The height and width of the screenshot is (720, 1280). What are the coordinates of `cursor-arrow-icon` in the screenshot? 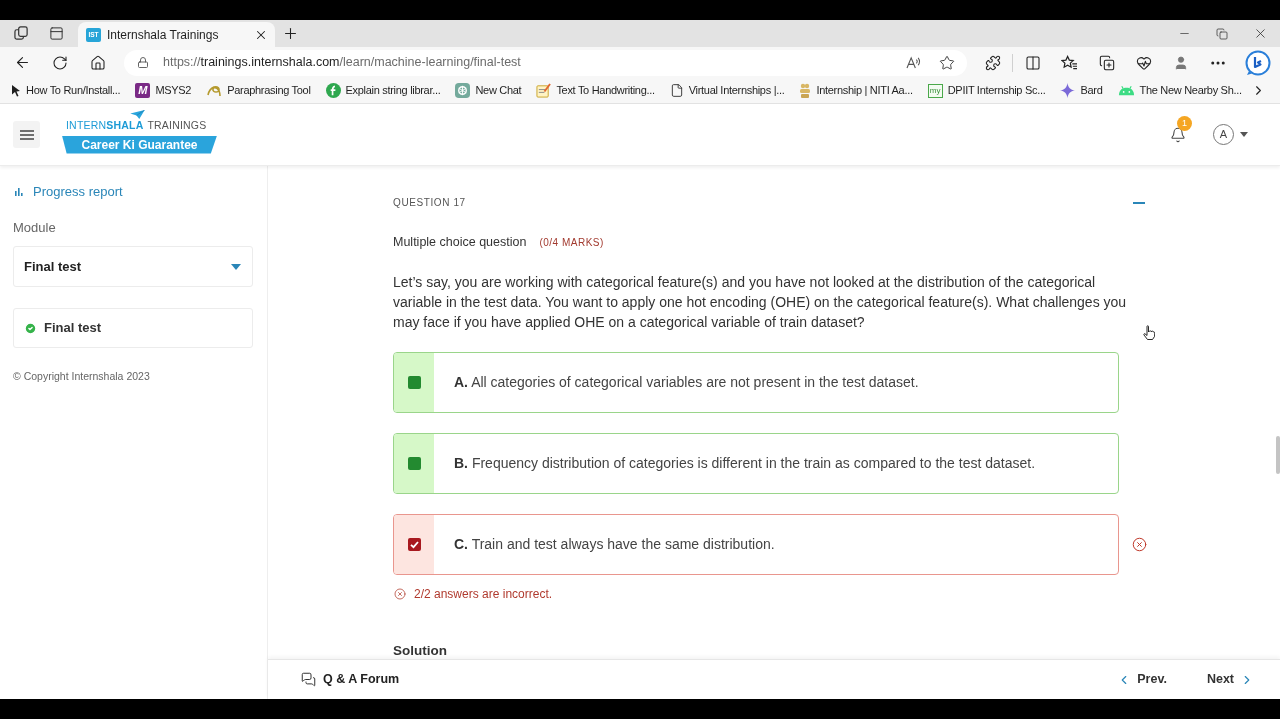 It's located at (16, 90).